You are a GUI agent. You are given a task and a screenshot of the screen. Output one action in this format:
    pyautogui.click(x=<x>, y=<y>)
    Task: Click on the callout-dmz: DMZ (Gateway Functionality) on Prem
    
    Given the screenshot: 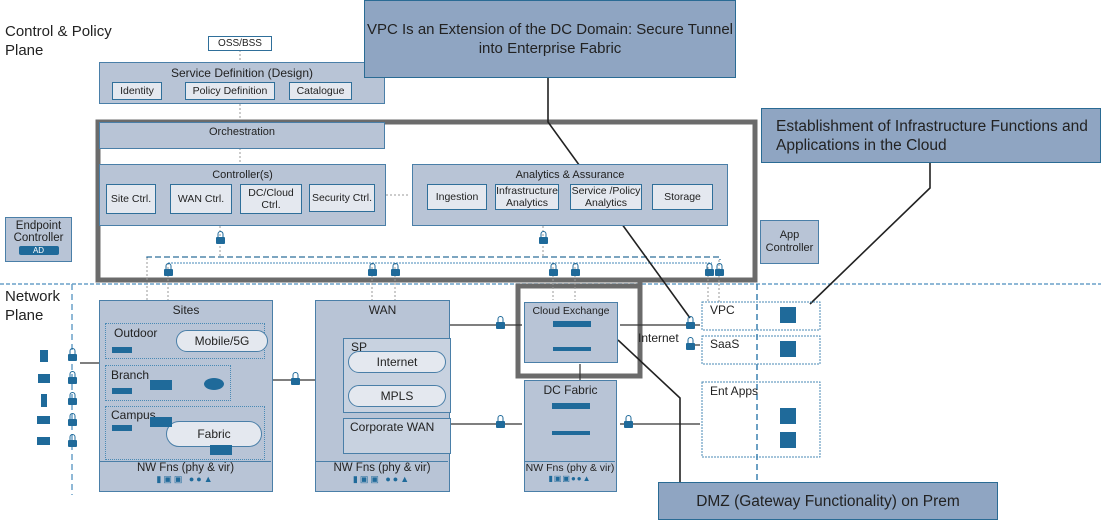 What is the action you would take?
    pyautogui.click(x=828, y=501)
    